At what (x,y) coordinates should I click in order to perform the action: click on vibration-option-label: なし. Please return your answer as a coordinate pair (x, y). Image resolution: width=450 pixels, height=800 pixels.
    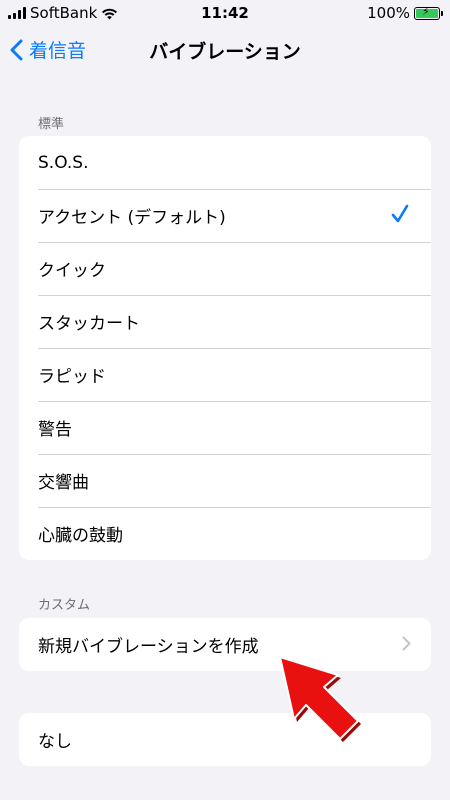
    Looking at the image, I should click on (55, 742).